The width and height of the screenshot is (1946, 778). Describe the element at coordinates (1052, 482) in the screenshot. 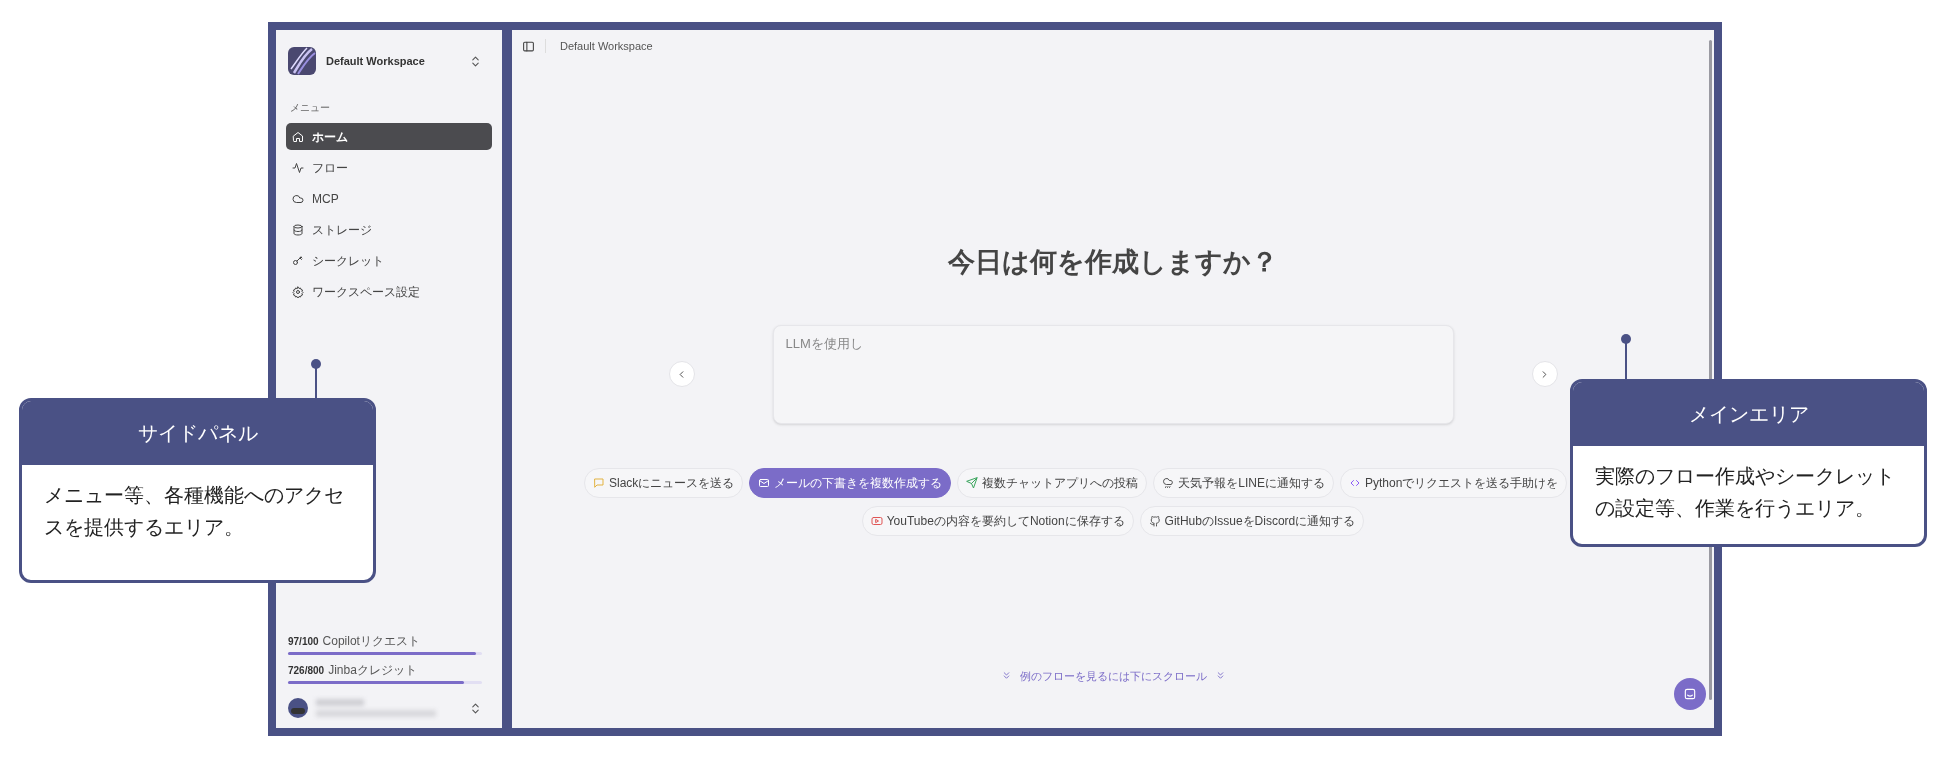

I see `suggestion-chip: 複数チャットアプリへの投稿` at that location.